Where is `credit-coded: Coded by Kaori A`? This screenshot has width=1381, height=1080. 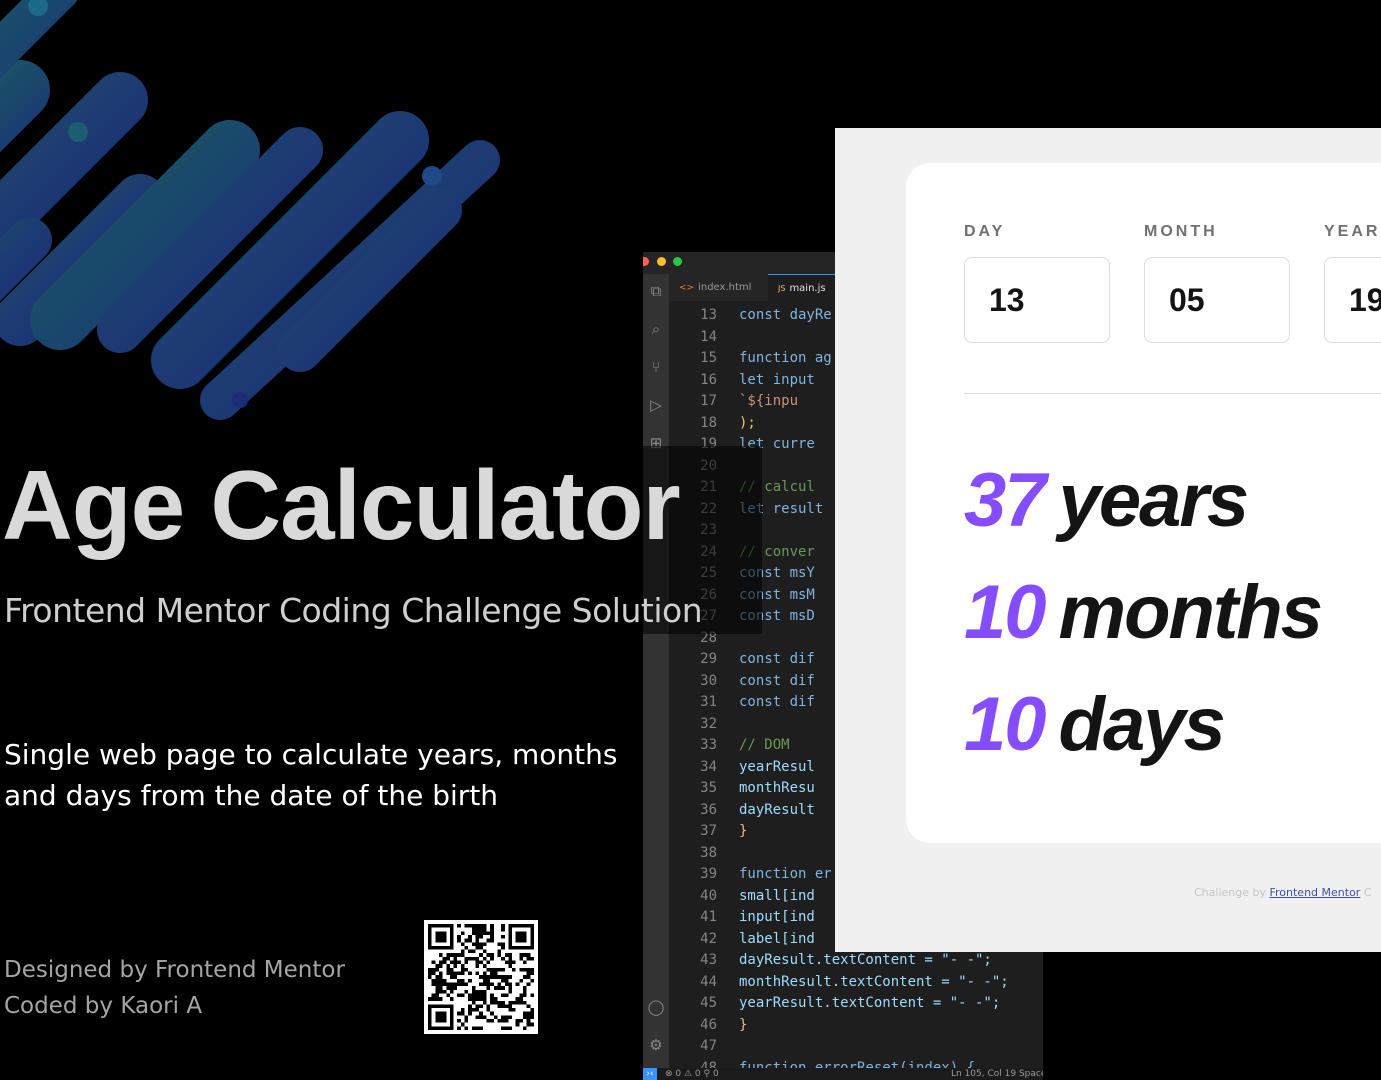 credit-coded: Coded by Kaori A is located at coordinates (103, 1006).